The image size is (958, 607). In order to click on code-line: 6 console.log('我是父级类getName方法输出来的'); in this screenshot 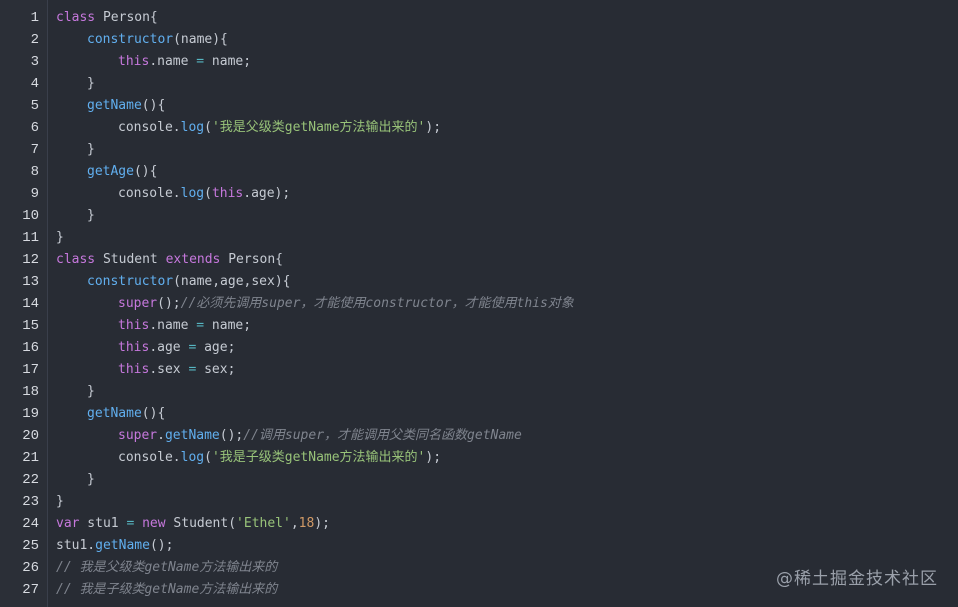, I will do `click(479, 128)`.